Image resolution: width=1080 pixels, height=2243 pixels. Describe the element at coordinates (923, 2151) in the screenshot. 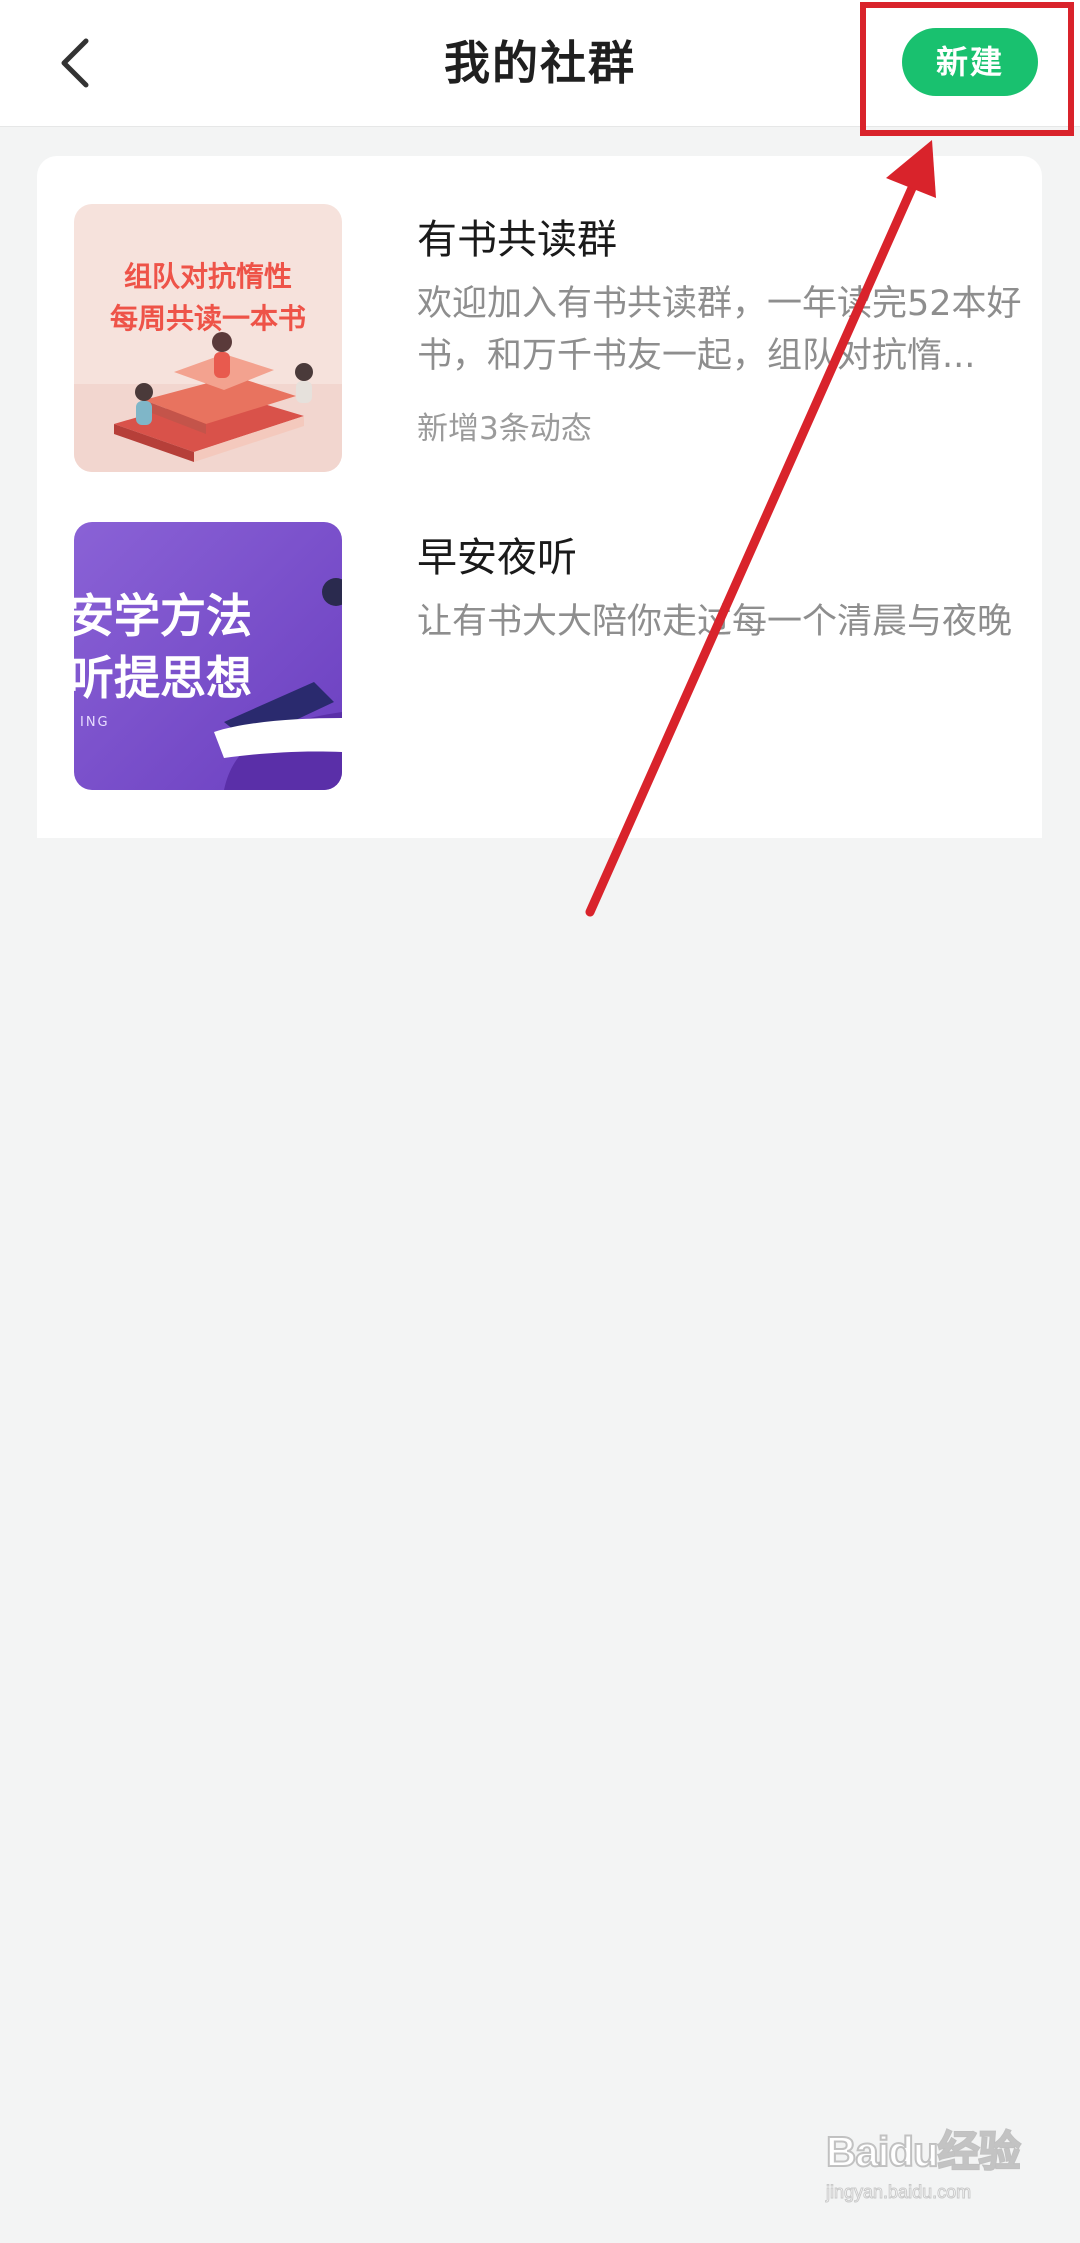

I see `watermark-brand: Baidu经验` at that location.